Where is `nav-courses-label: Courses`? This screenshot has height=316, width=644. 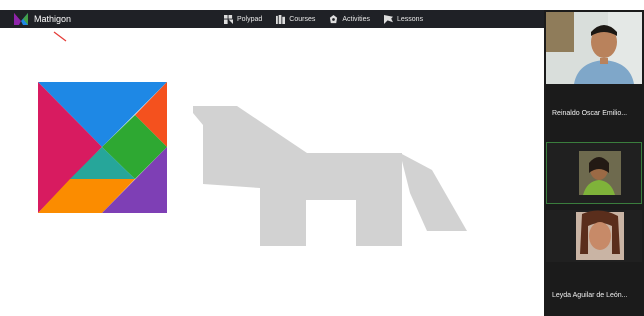
nav-courses-label: Courses is located at coordinates (302, 19).